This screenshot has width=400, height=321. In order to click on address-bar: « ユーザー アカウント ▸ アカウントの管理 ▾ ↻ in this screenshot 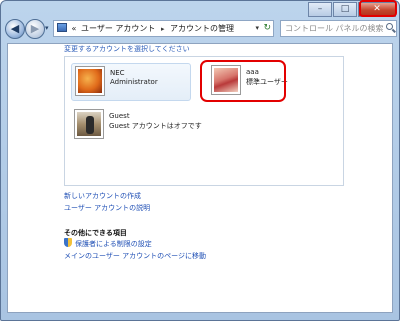, I will do `click(163, 28)`.